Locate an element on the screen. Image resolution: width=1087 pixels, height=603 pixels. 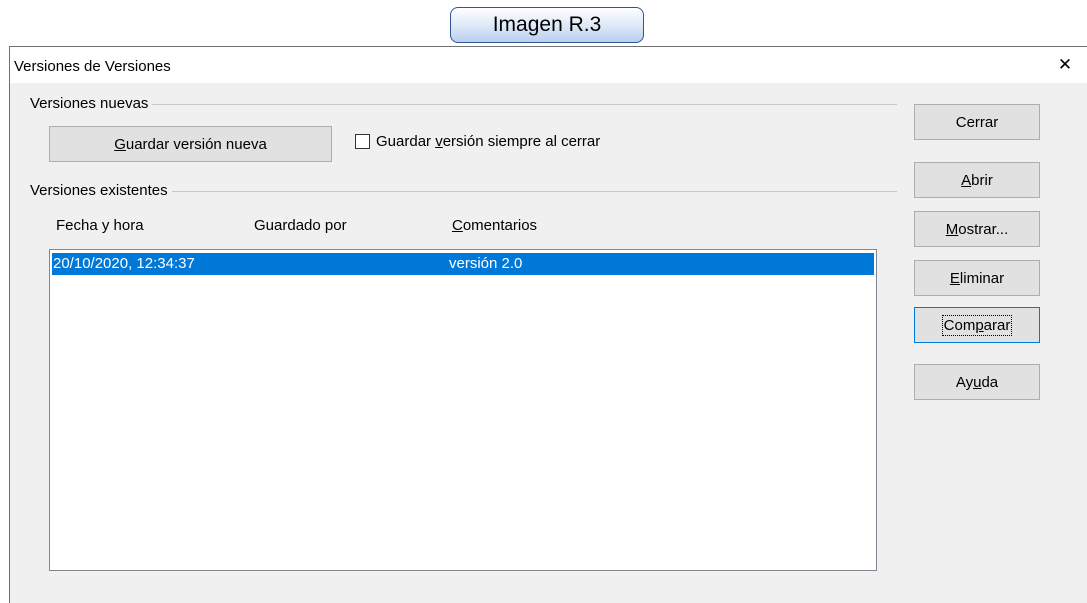
compare-label: Comparar is located at coordinates (977, 325).